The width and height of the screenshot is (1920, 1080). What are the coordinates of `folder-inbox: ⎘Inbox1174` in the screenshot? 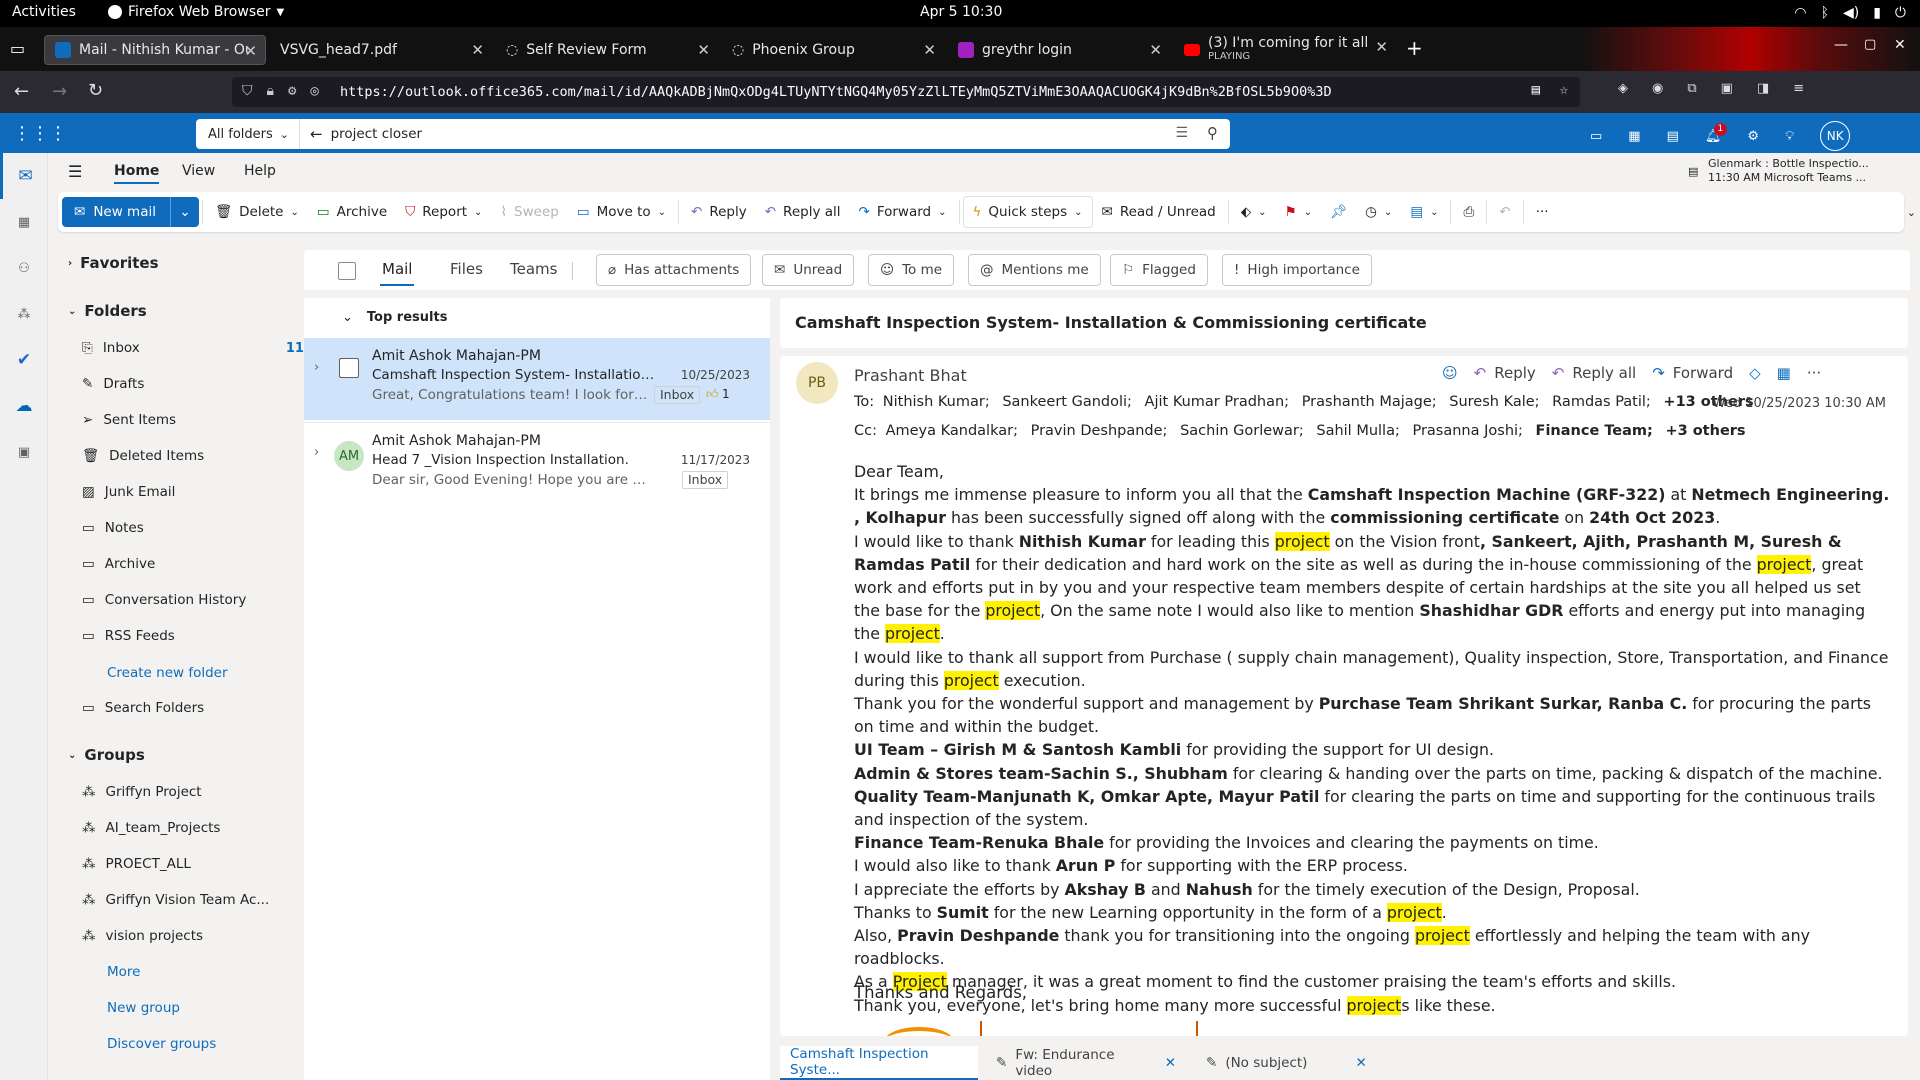 It's located at (203, 348).